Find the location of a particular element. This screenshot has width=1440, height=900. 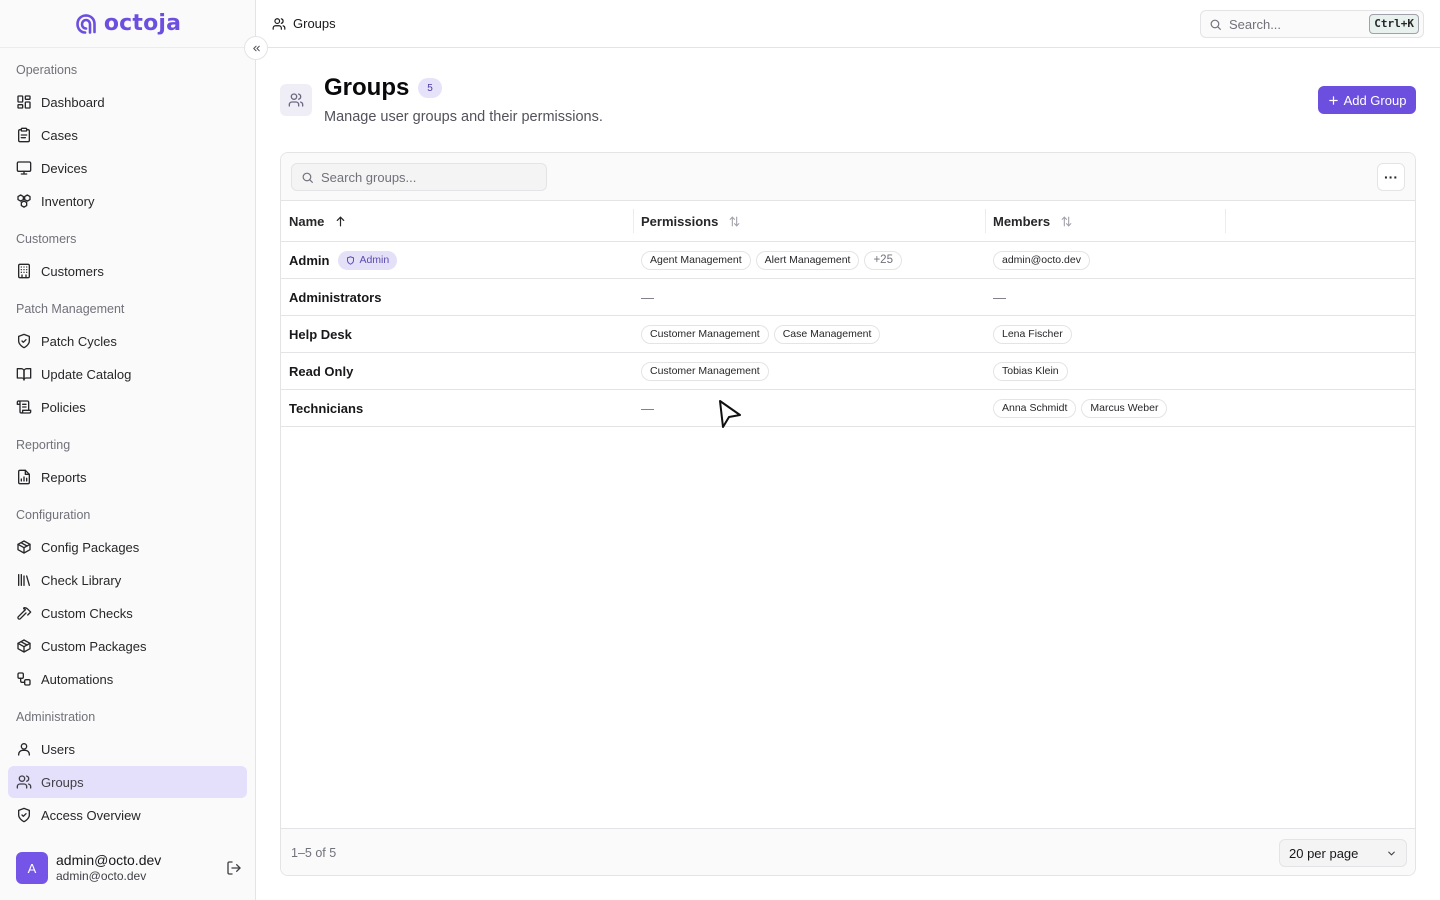

table-search is located at coordinates (419, 177).